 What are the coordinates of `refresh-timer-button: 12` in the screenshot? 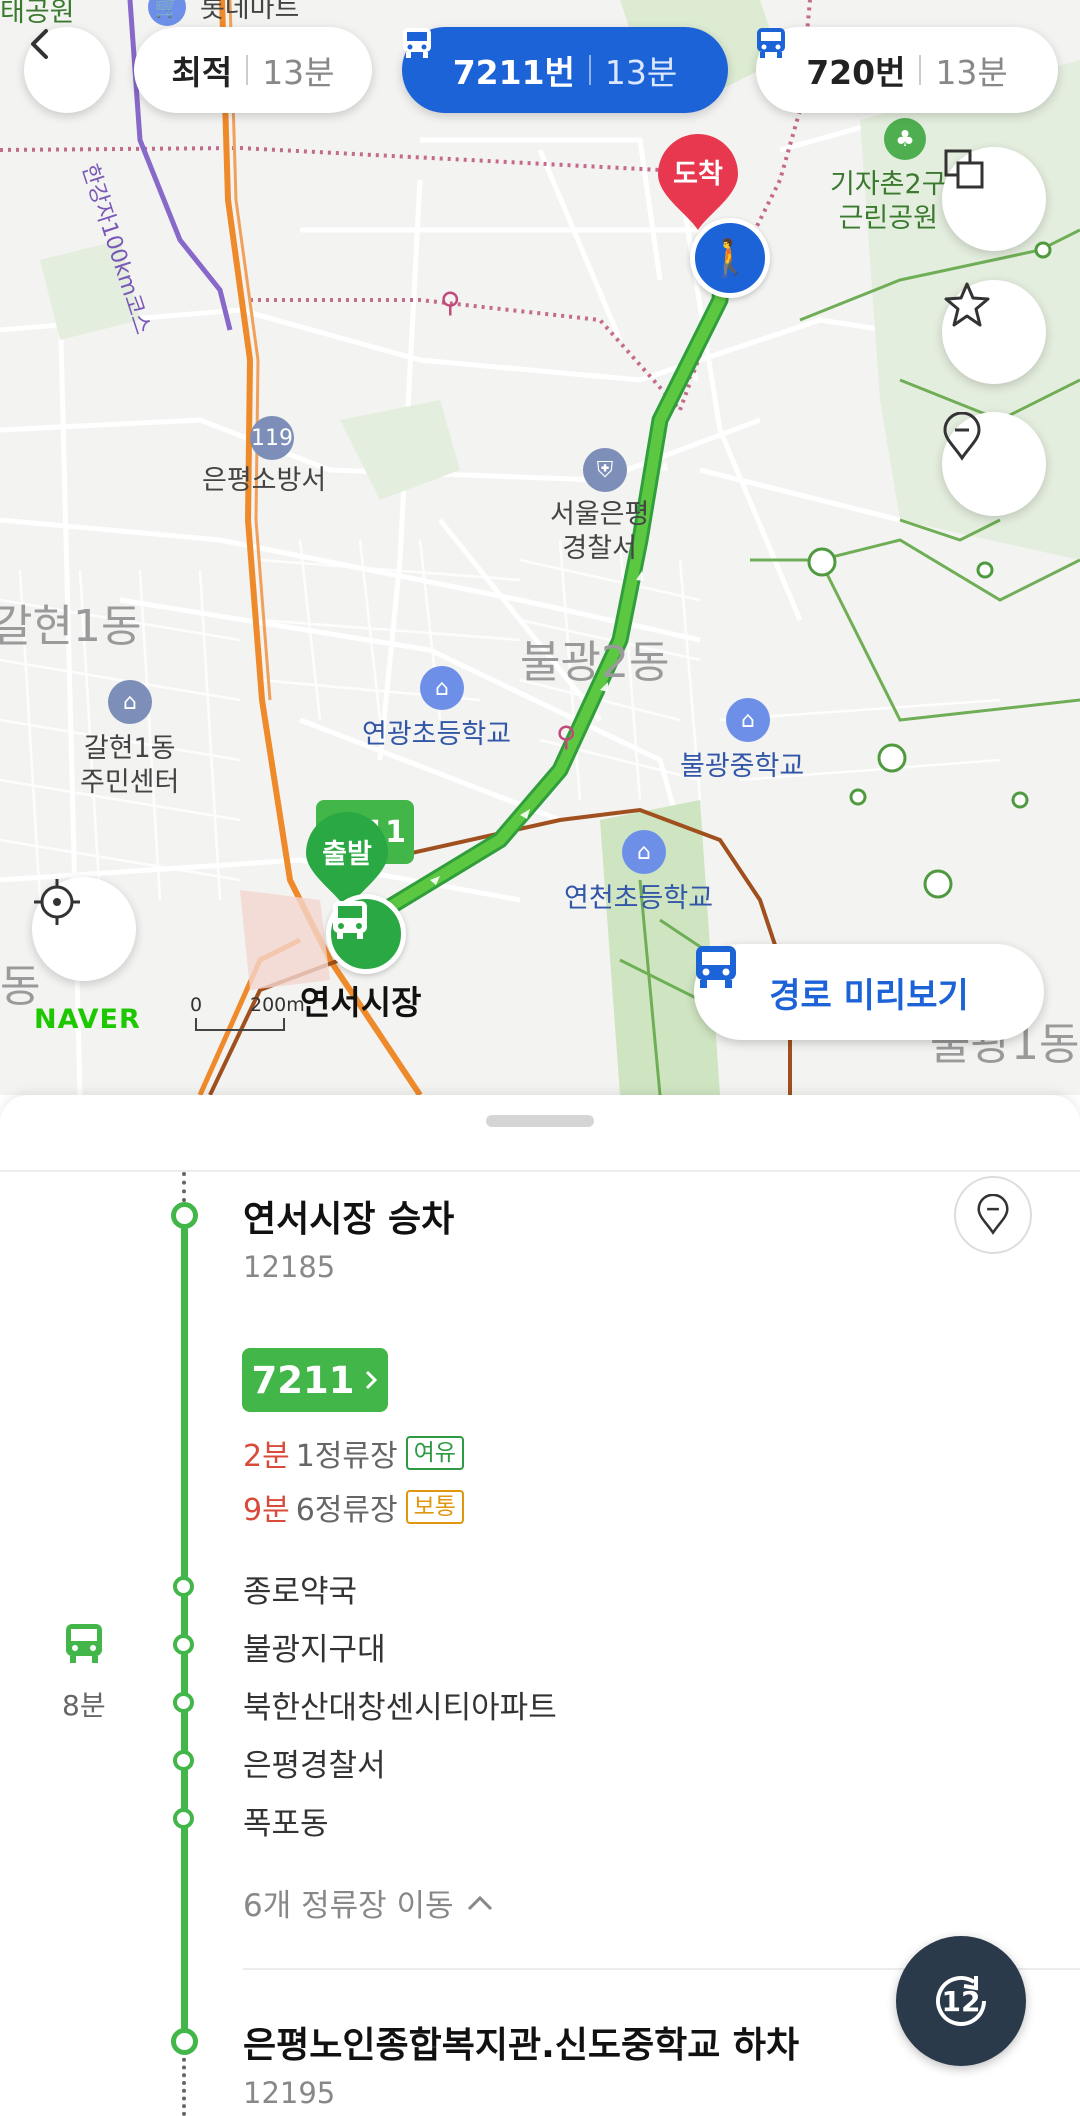 It's located at (961, 2001).